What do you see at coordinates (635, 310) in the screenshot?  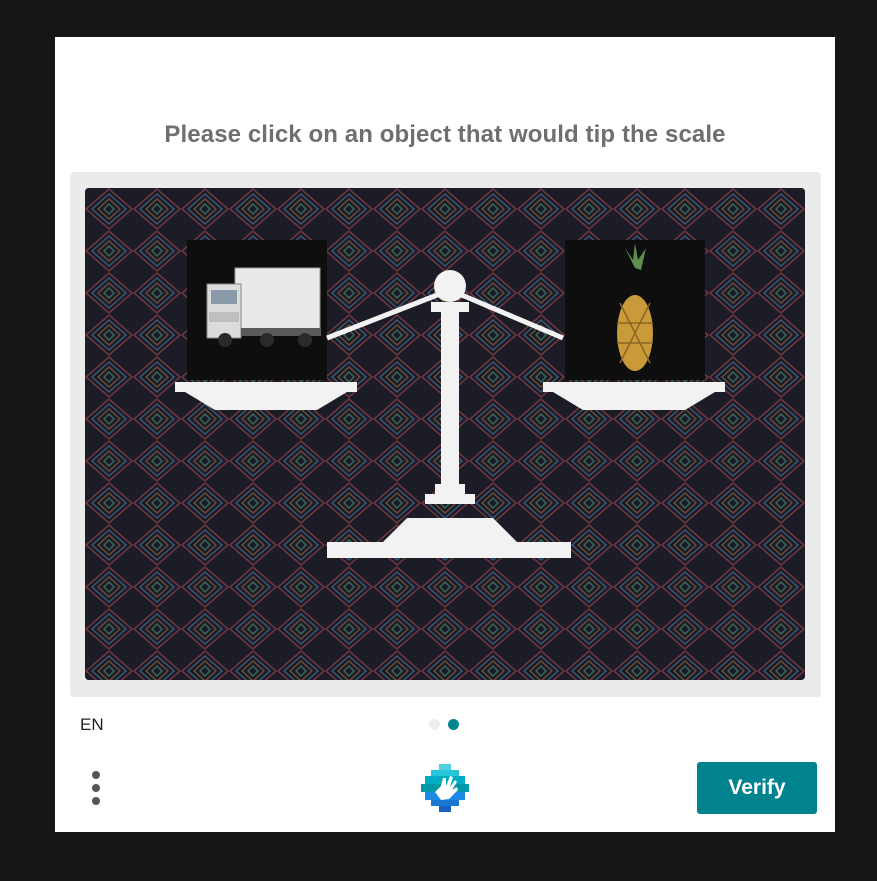 I see `pineapple-object` at bounding box center [635, 310].